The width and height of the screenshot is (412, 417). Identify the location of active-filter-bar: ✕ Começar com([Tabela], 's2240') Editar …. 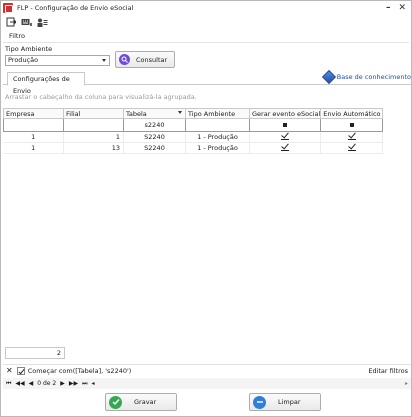
(207, 370).